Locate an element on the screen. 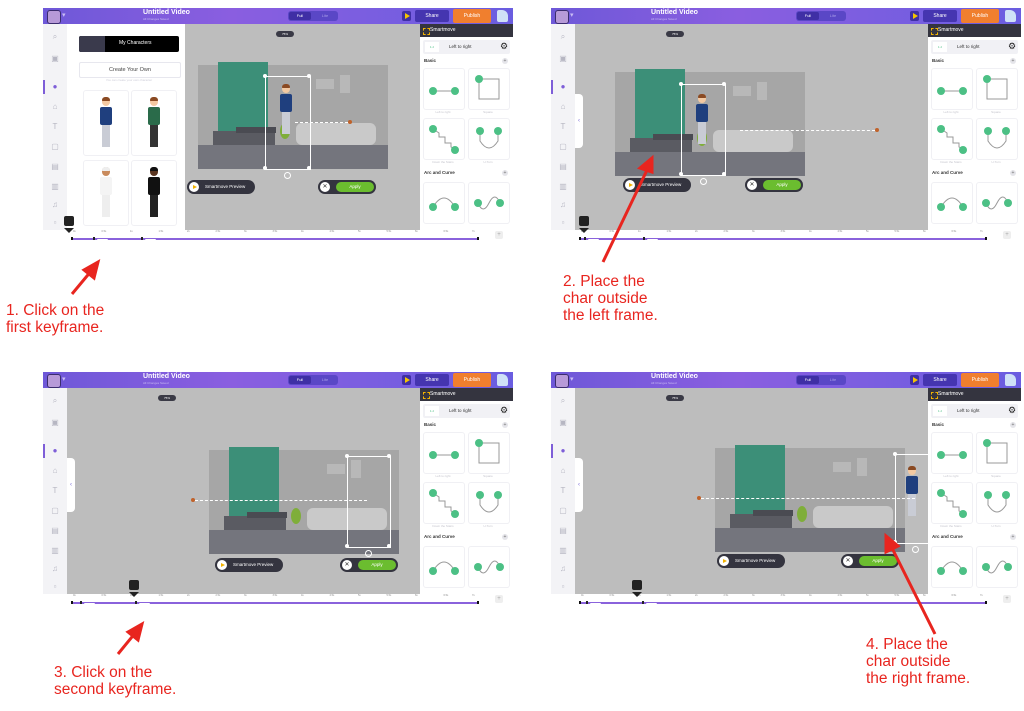  collapse-panel-handle: ‹ is located at coordinates (71, 485).